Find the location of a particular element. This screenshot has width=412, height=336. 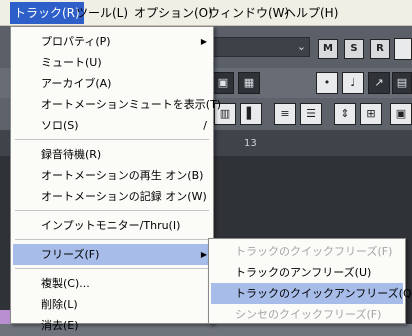

menu-item-label: ソロ(S) is located at coordinates (60, 125).